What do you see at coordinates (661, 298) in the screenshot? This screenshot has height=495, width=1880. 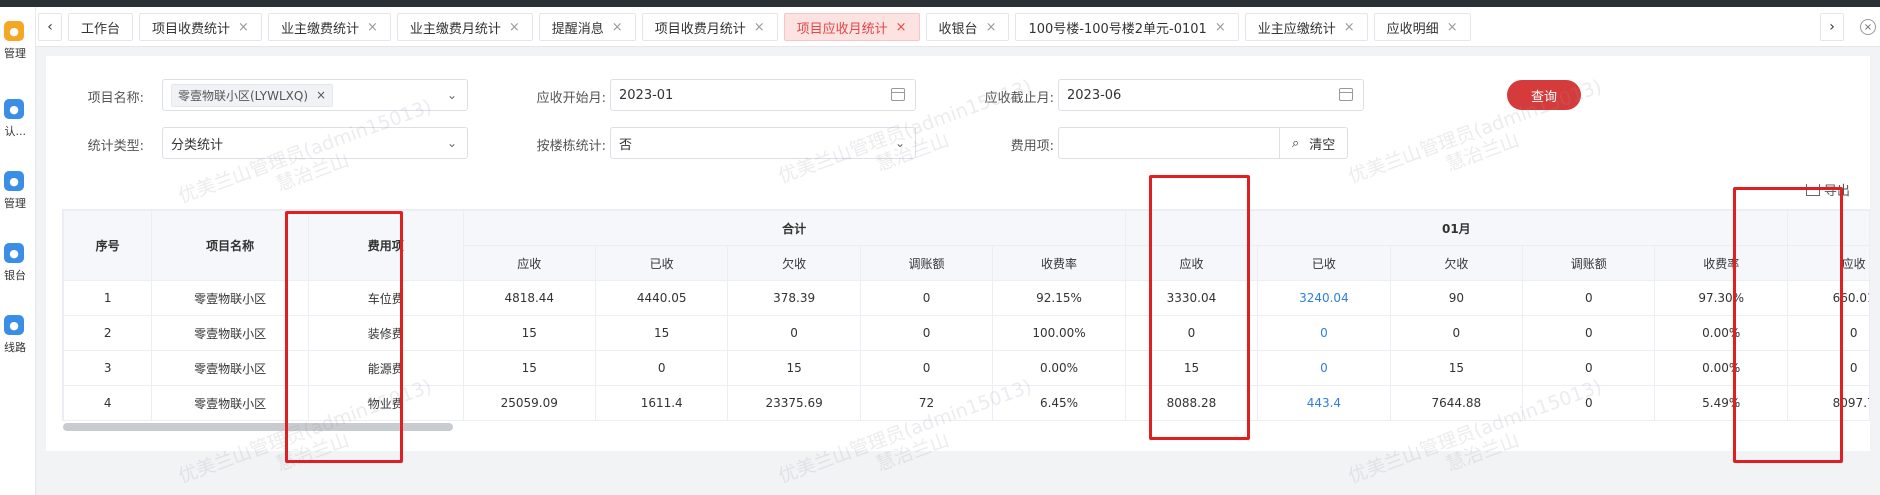 I see `table-cell: 4440.05` at bounding box center [661, 298].